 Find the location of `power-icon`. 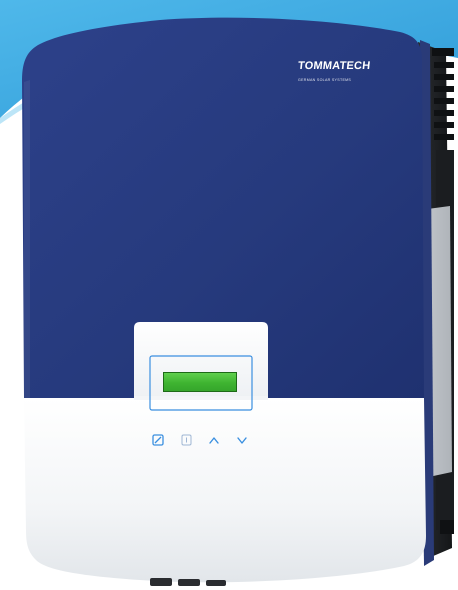

power-icon is located at coordinates (158, 440).